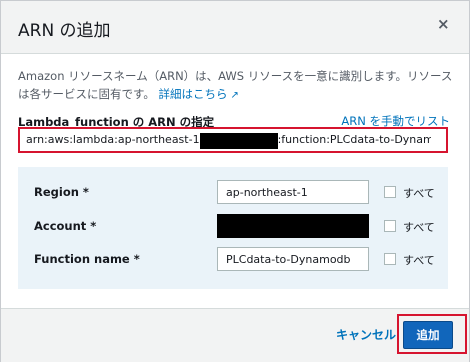 The image size is (470, 362). What do you see at coordinates (87, 259) in the screenshot?
I see `function-name-label: Function name *` at bounding box center [87, 259].